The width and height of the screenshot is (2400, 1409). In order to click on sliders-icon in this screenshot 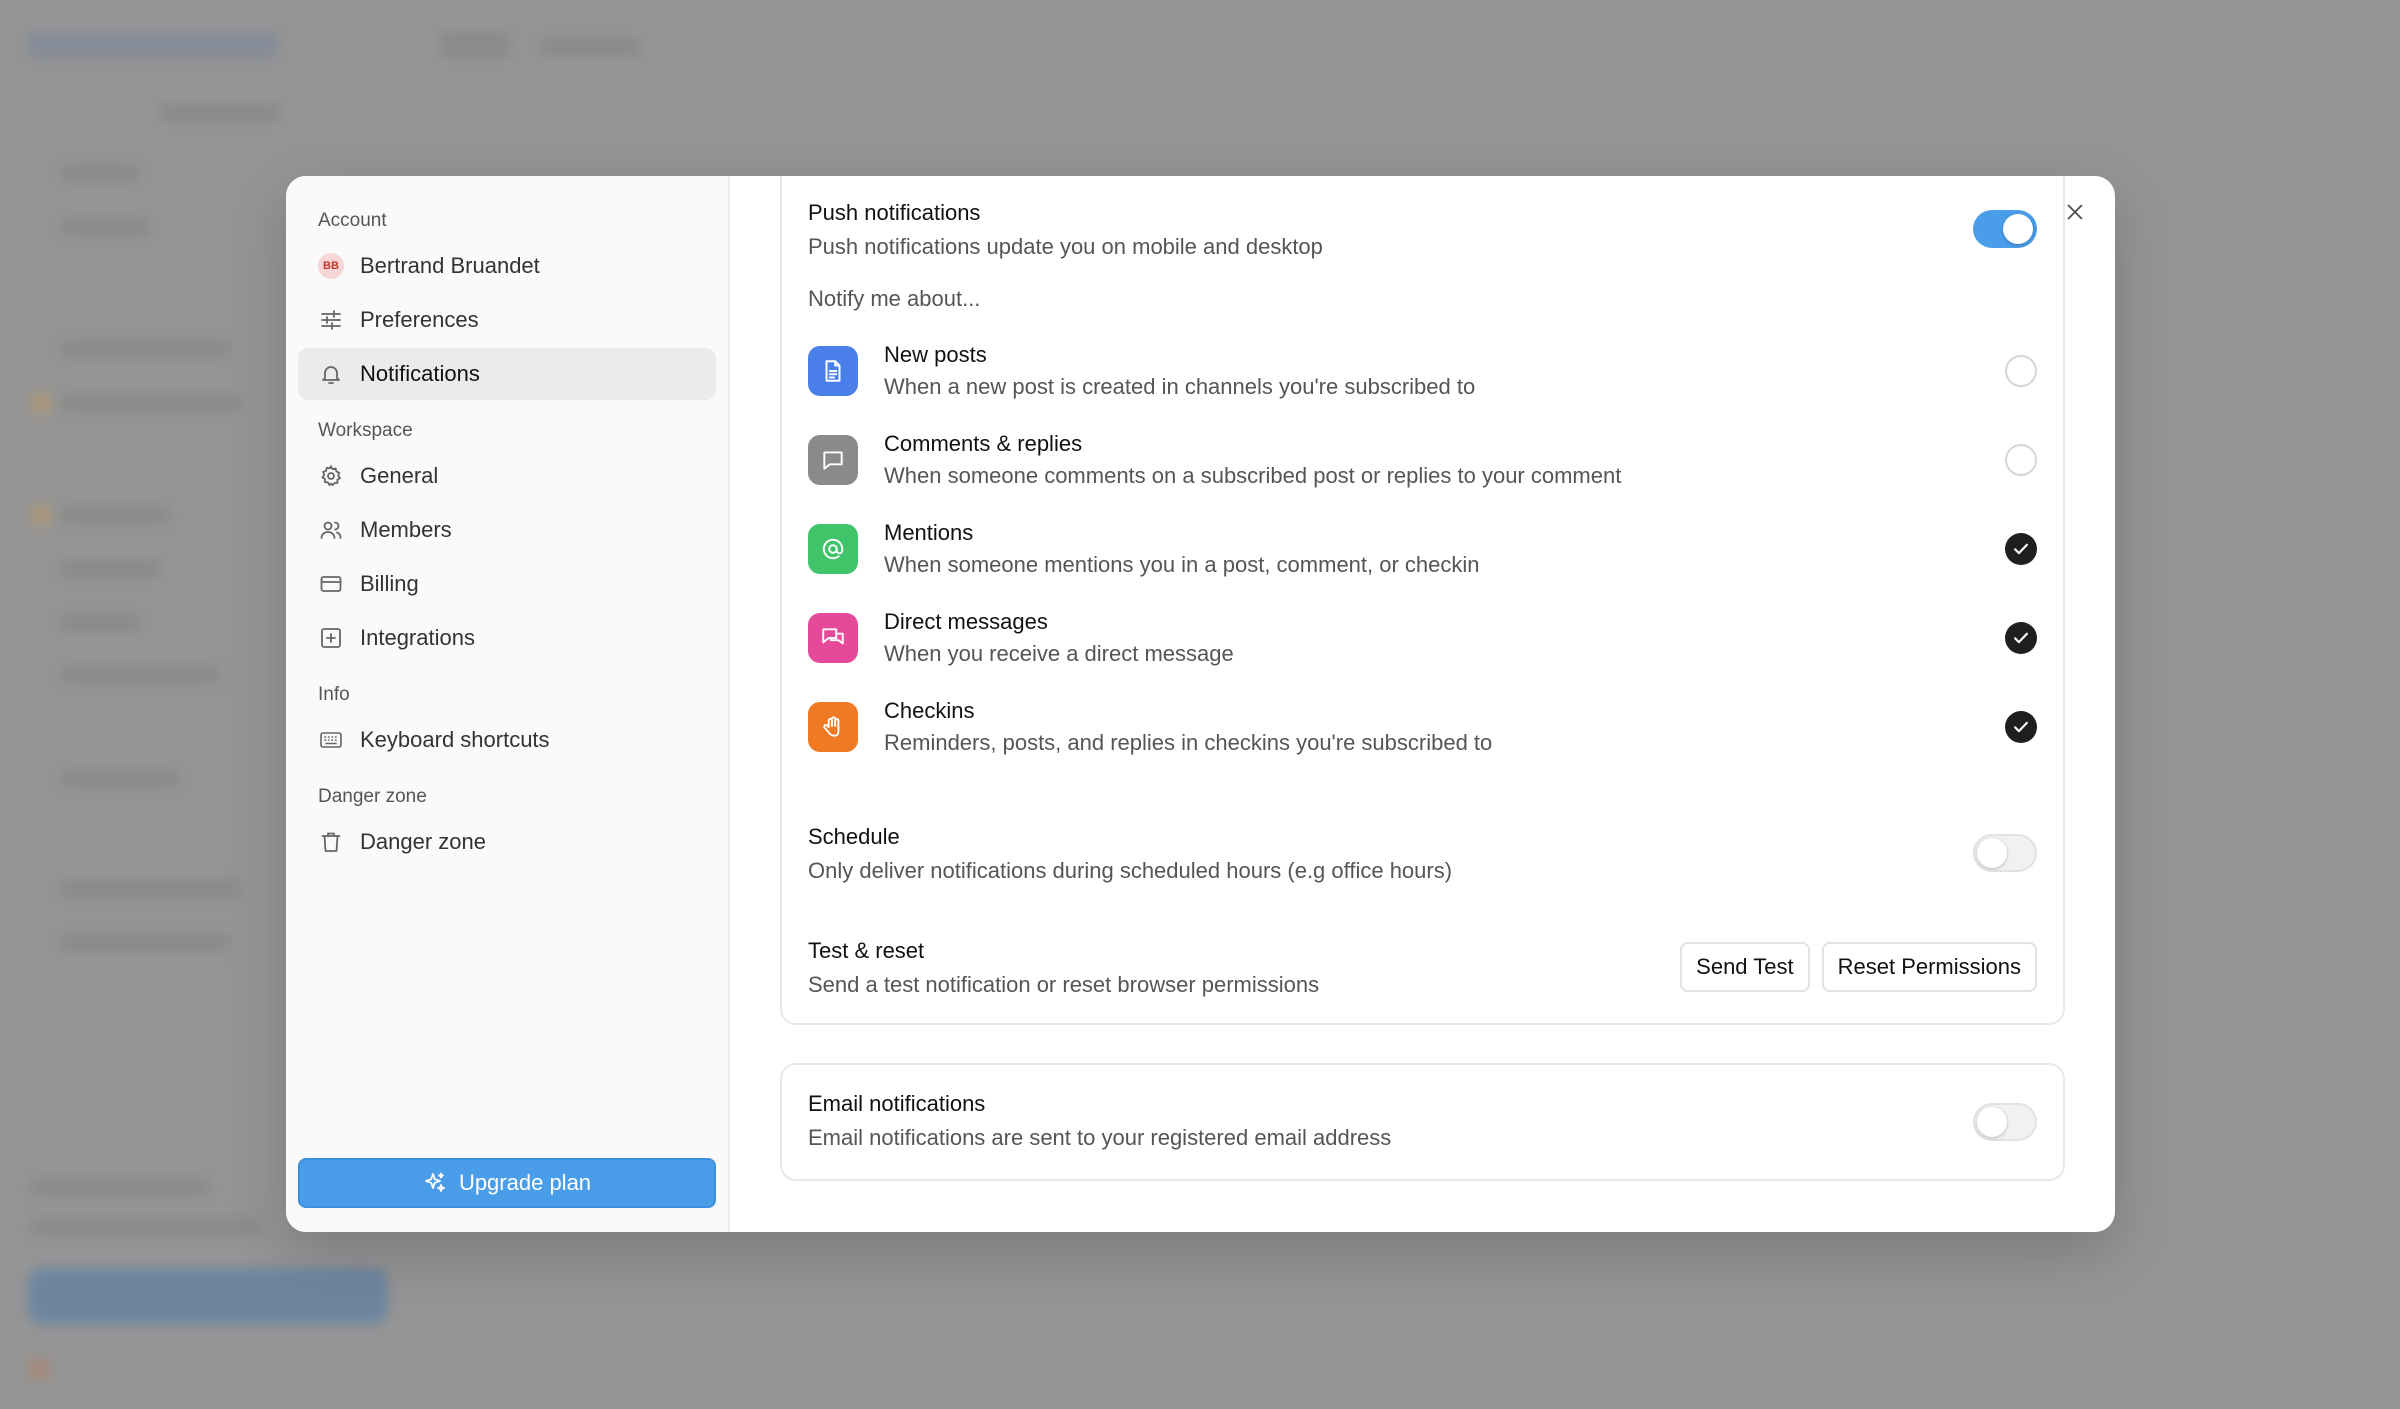, I will do `click(331, 320)`.